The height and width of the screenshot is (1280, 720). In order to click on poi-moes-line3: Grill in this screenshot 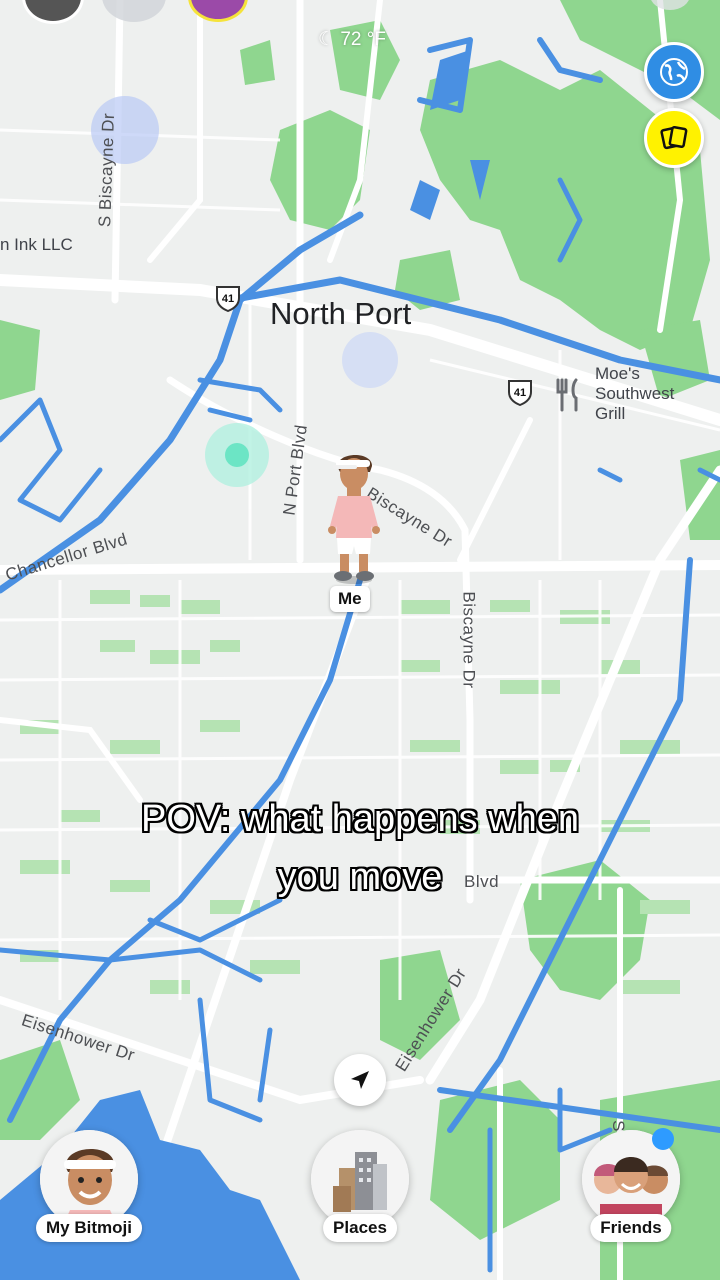, I will do `click(610, 413)`.